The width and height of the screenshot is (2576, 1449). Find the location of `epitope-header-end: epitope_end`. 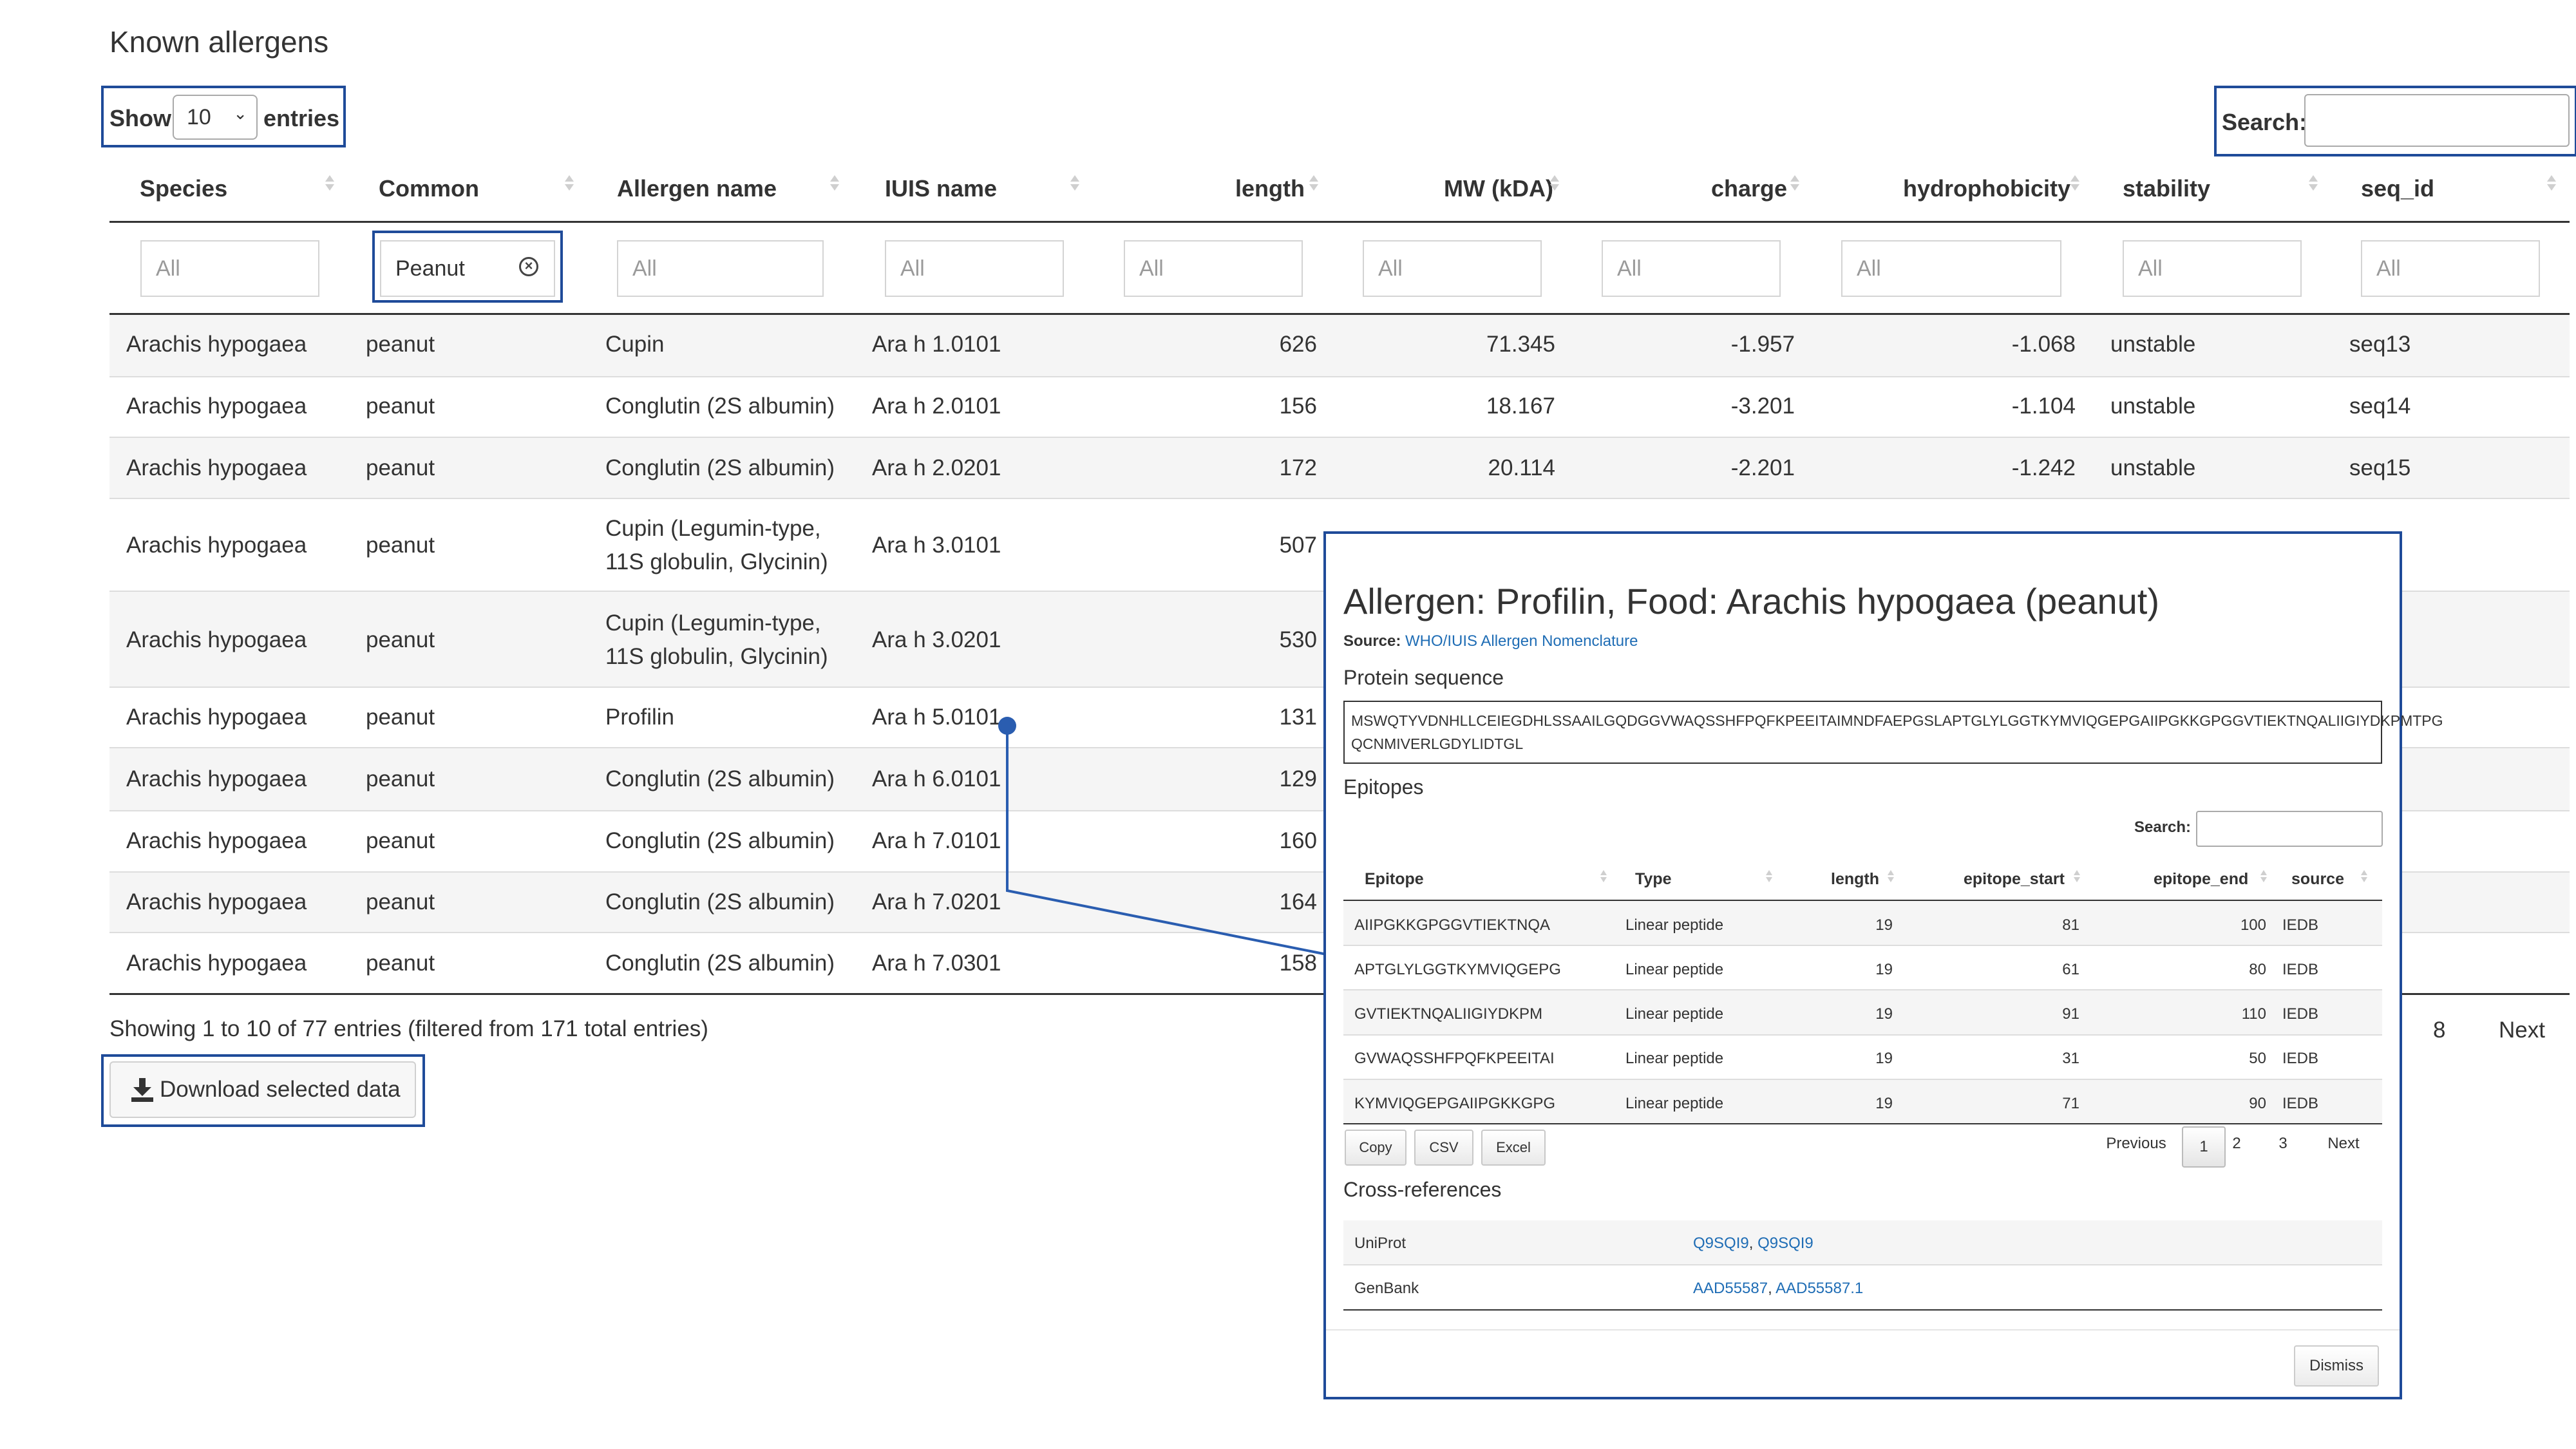

epitope-header-end: epitope_end is located at coordinates (2201, 879).